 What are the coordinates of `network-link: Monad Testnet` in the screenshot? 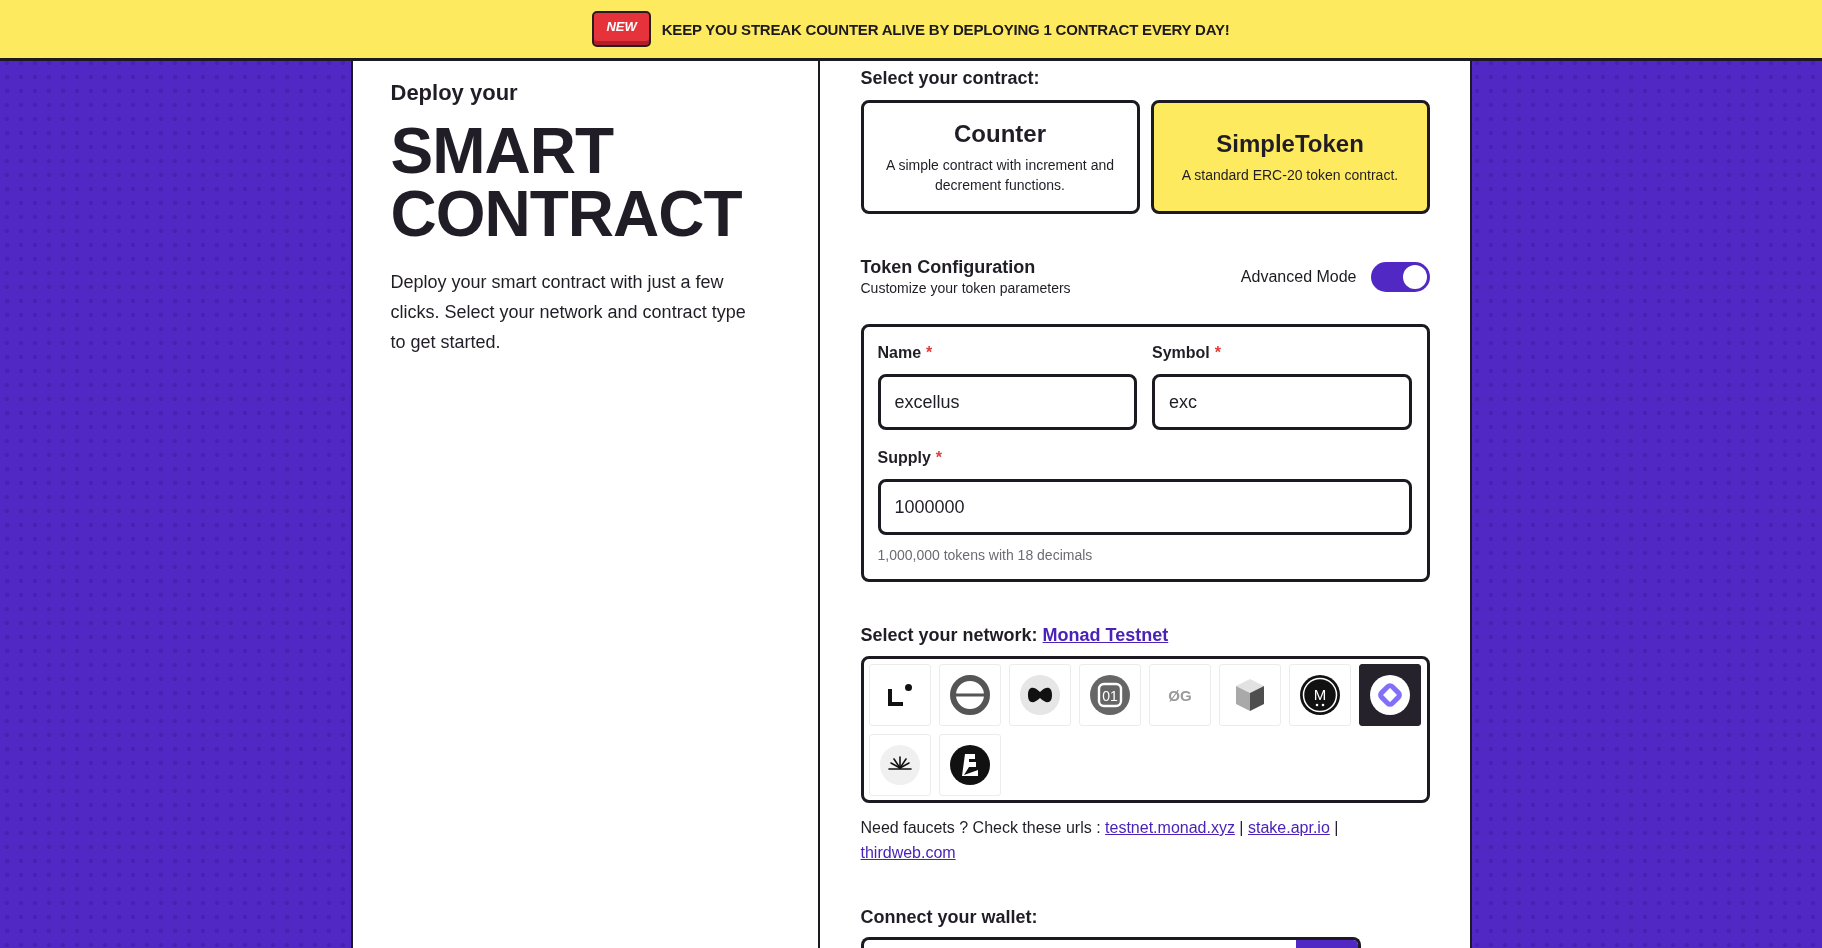 It's located at (1105, 635).